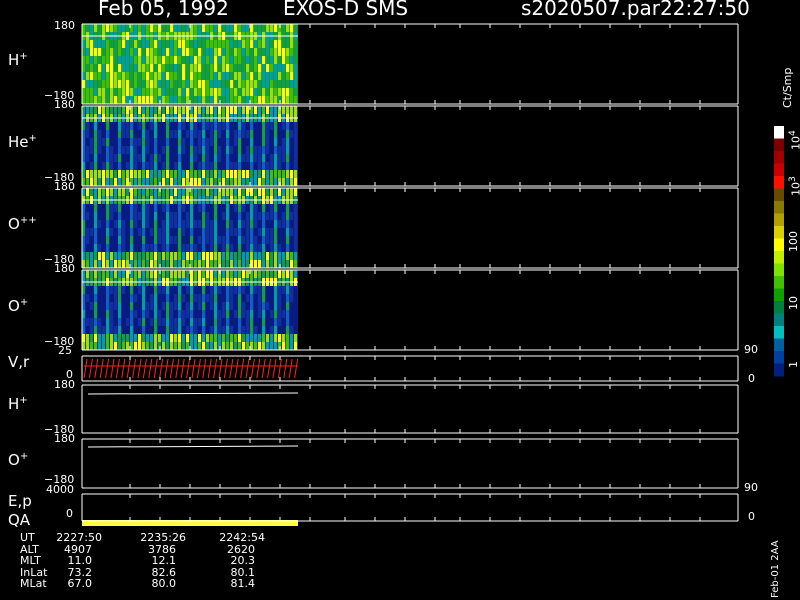  I want to click on ephemeris-value: 4907, so click(78, 549).